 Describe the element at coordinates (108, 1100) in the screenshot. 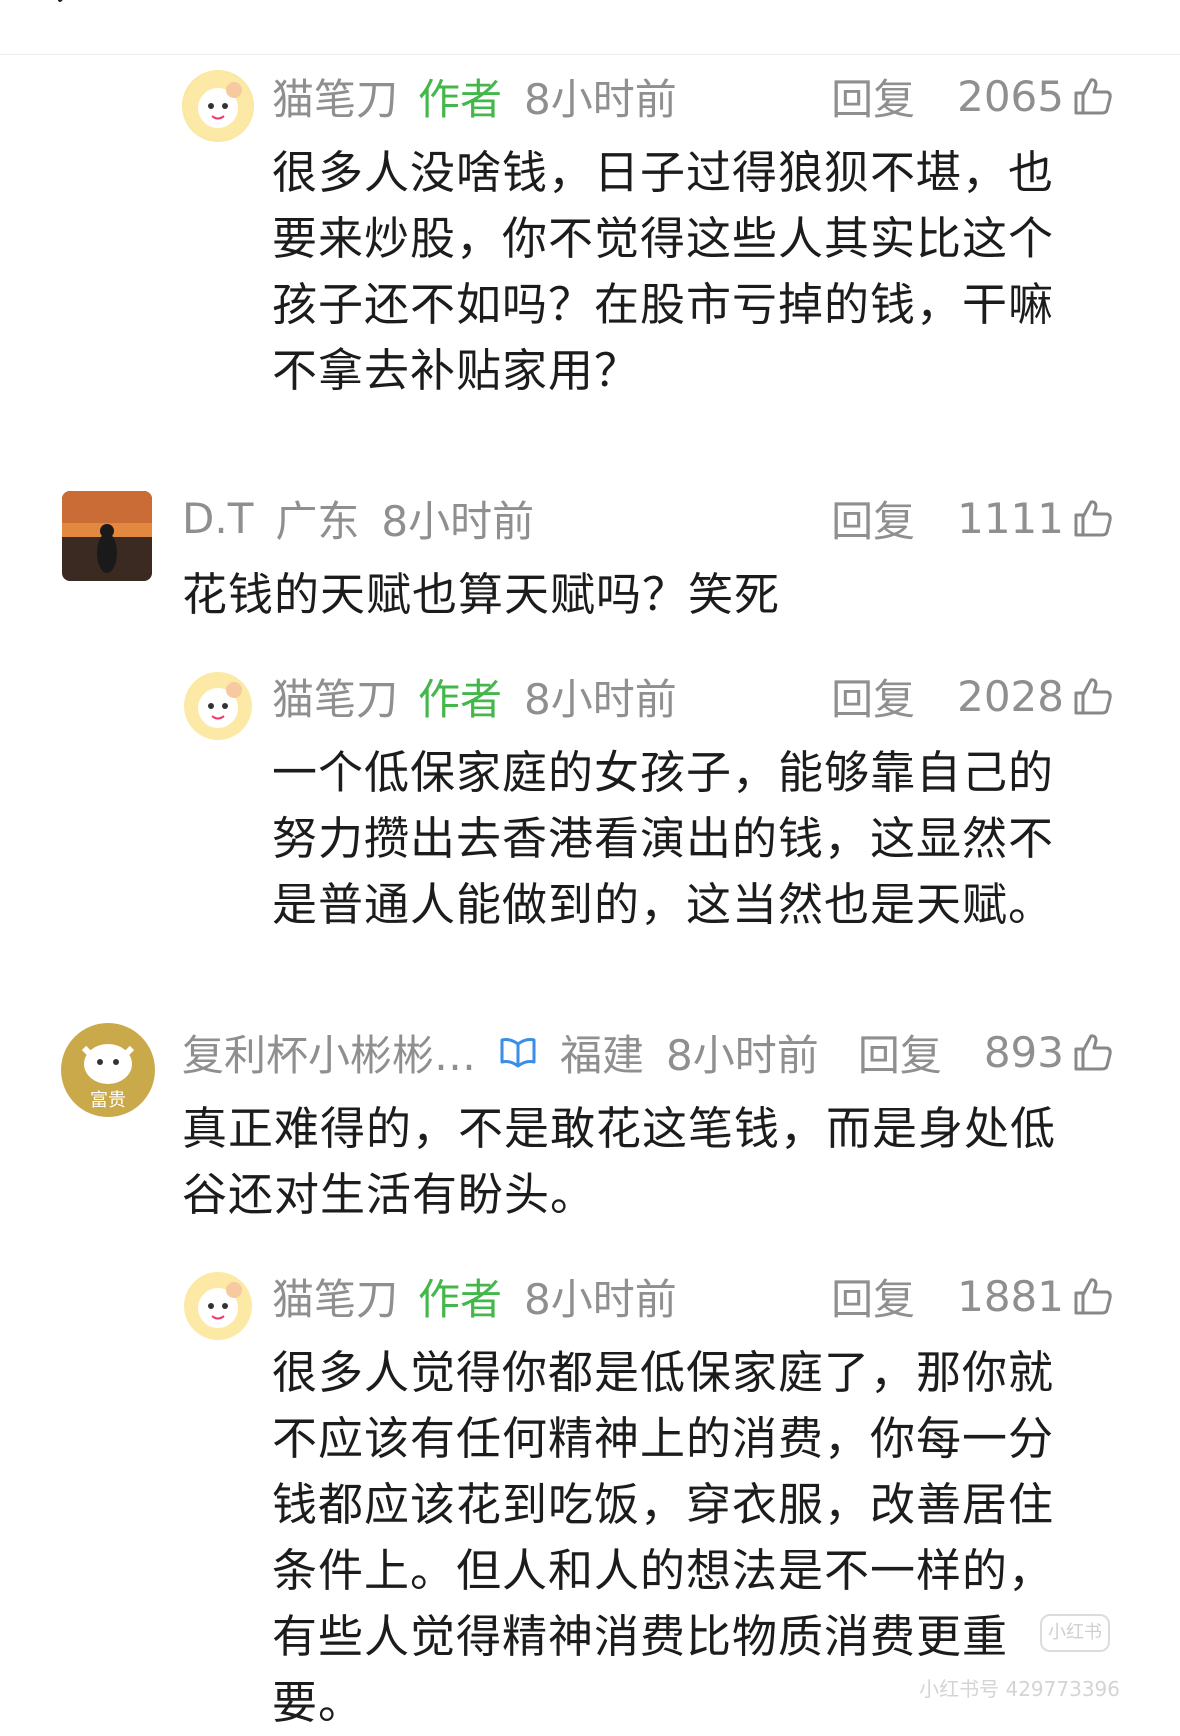

I see `avatar-text: 富贵` at that location.